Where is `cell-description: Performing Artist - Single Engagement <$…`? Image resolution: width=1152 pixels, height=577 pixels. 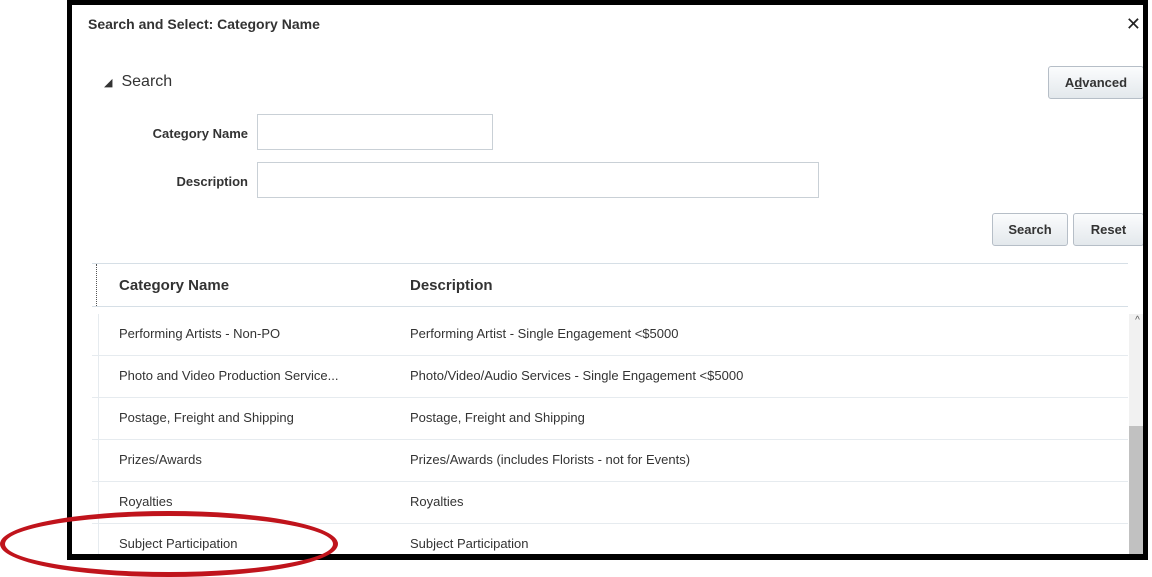
cell-description: Performing Artist - Single Engagement <$… is located at coordinates (544, 333).